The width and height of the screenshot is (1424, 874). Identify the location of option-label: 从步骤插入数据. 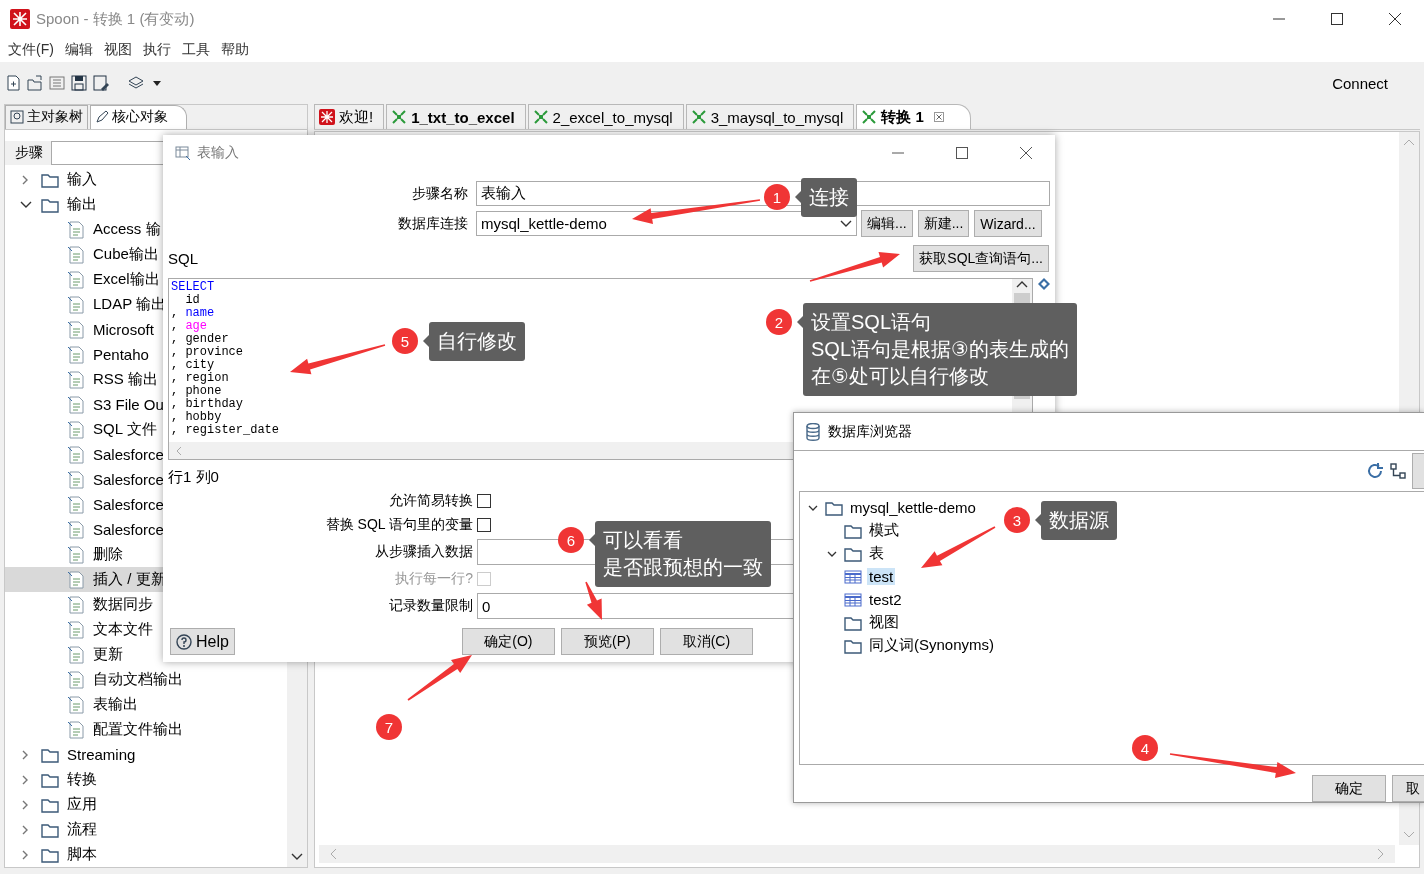
(424, 552).